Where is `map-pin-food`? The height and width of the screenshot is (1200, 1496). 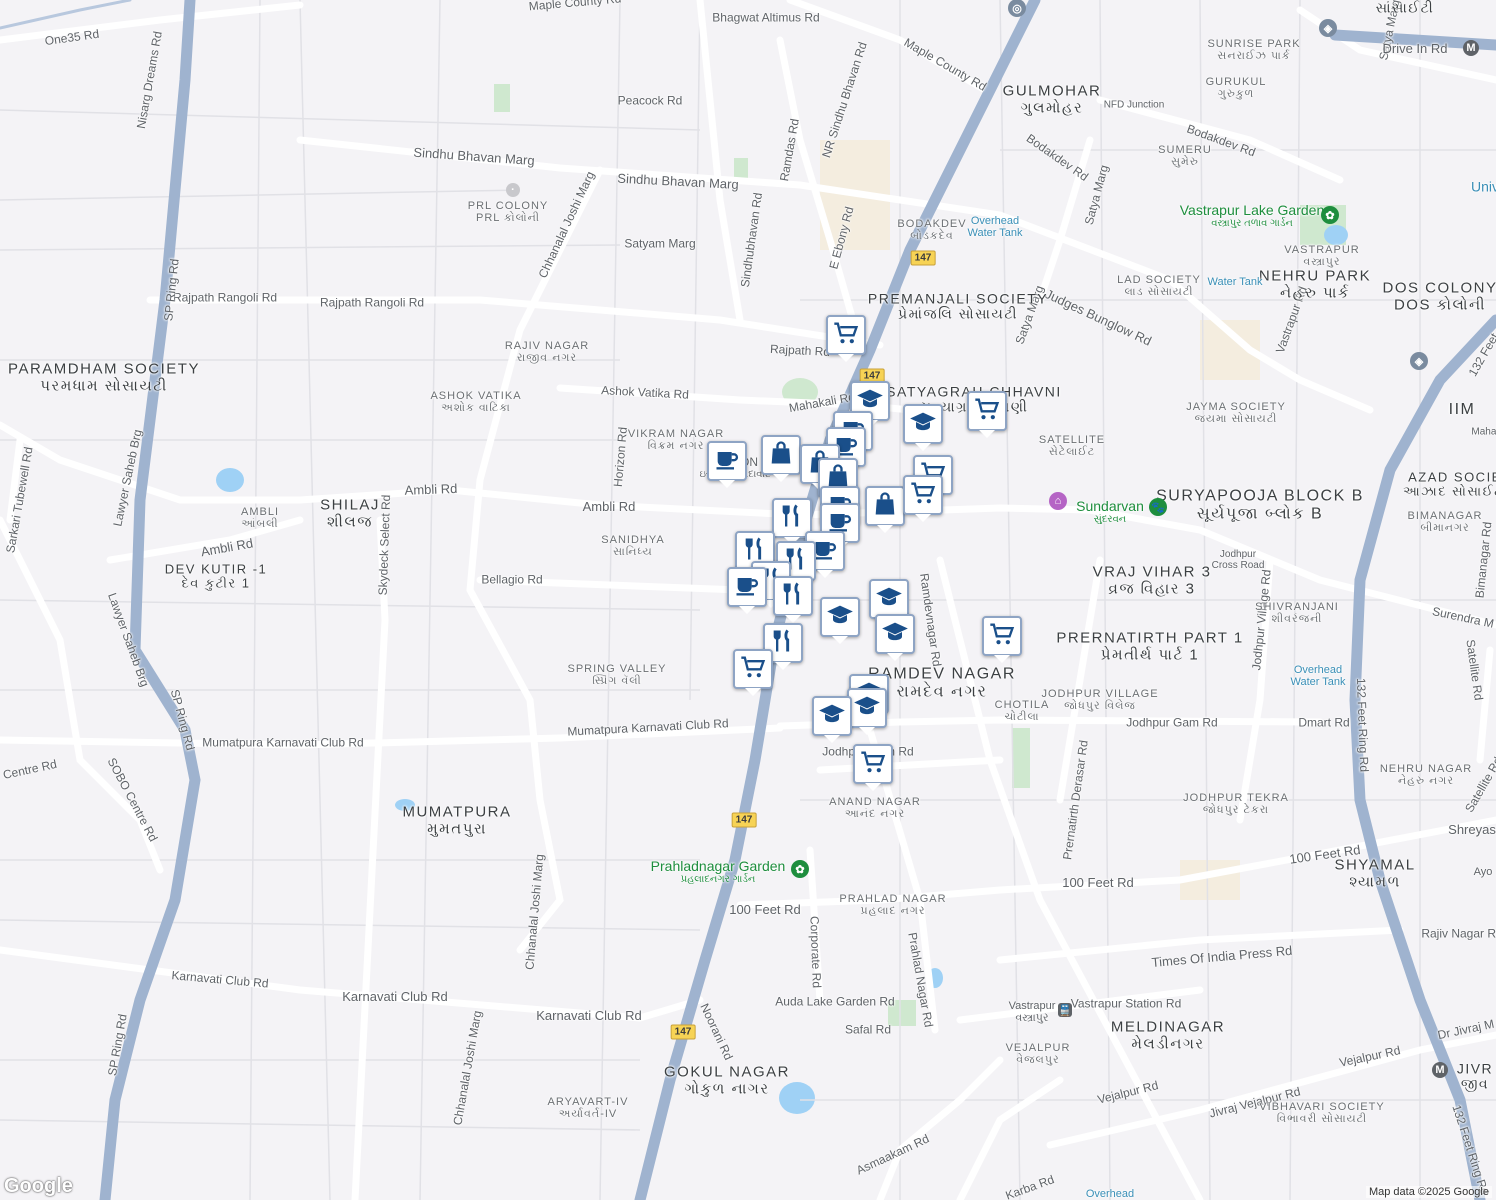
map-pin-food is located at coordinates (793, 596).